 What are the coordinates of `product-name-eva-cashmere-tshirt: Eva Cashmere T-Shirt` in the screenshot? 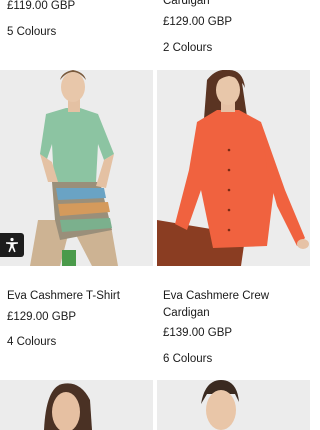 It's located at (63, 296).